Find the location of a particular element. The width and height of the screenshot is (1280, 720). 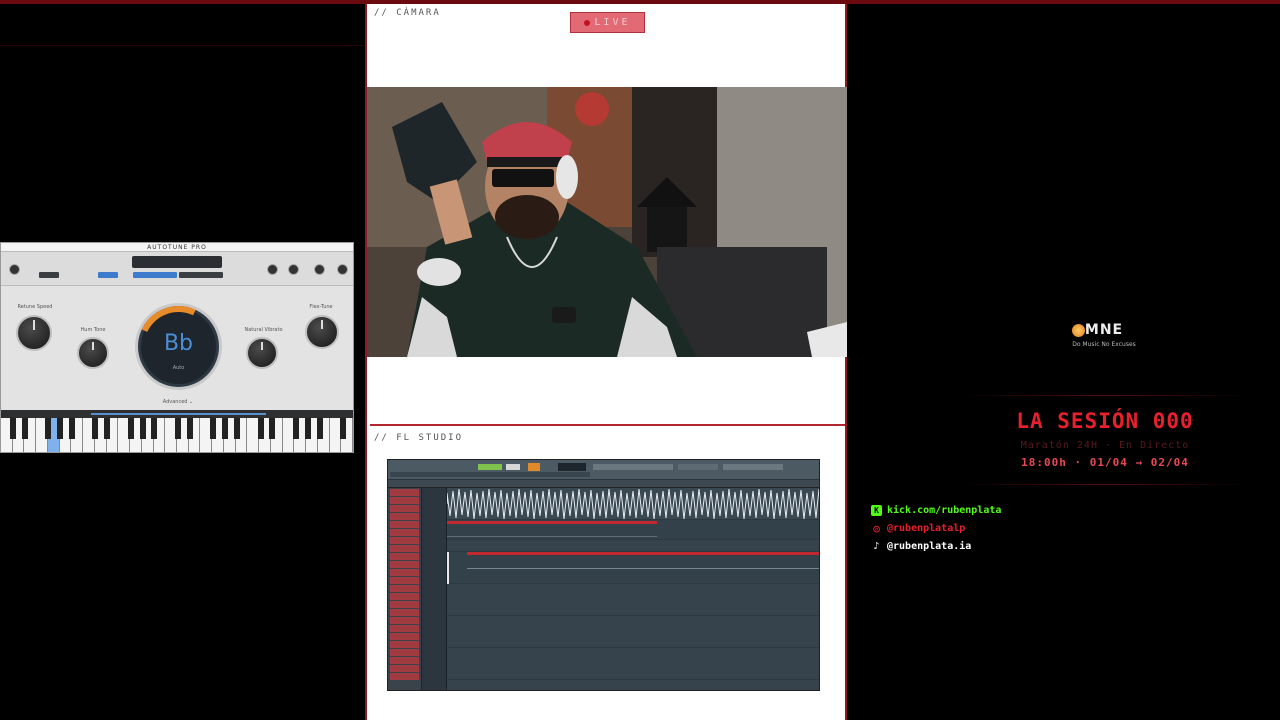

social-text: @rubenplata.ia is located at coordinates (929, 546).